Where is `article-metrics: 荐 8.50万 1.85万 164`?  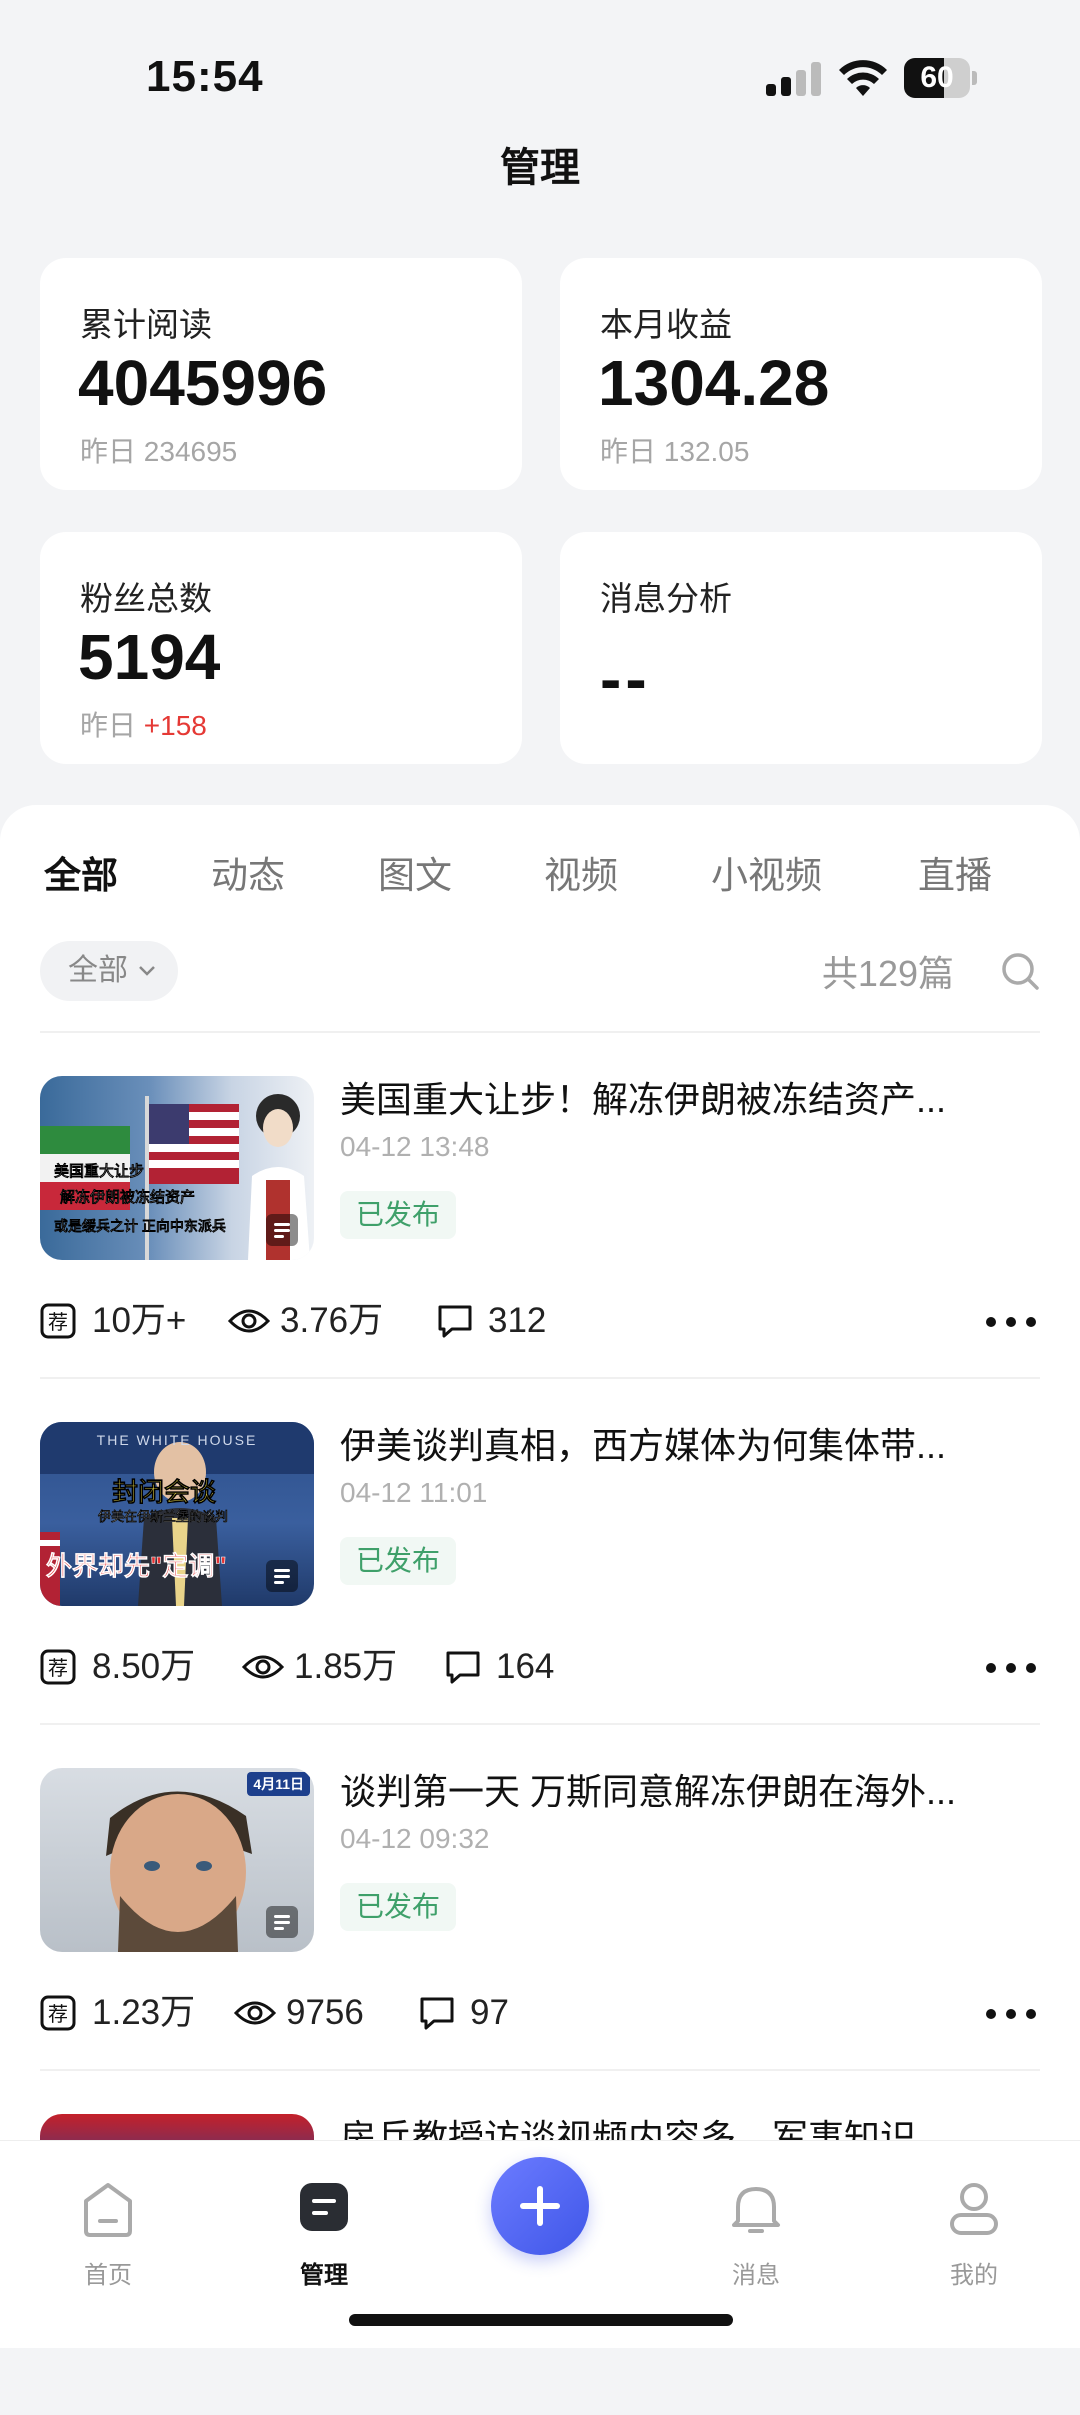
article-metrics: 荐 8.50万 1.85万 164 is located at coordinates (540, 1667).